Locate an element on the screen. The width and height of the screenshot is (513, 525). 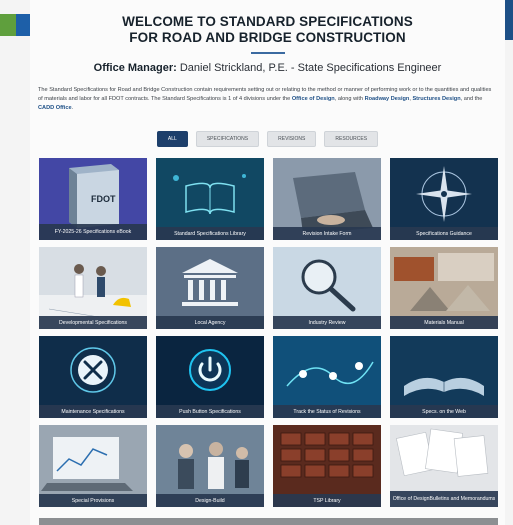
intro-text: , and the is located at coordinates (471, 99).